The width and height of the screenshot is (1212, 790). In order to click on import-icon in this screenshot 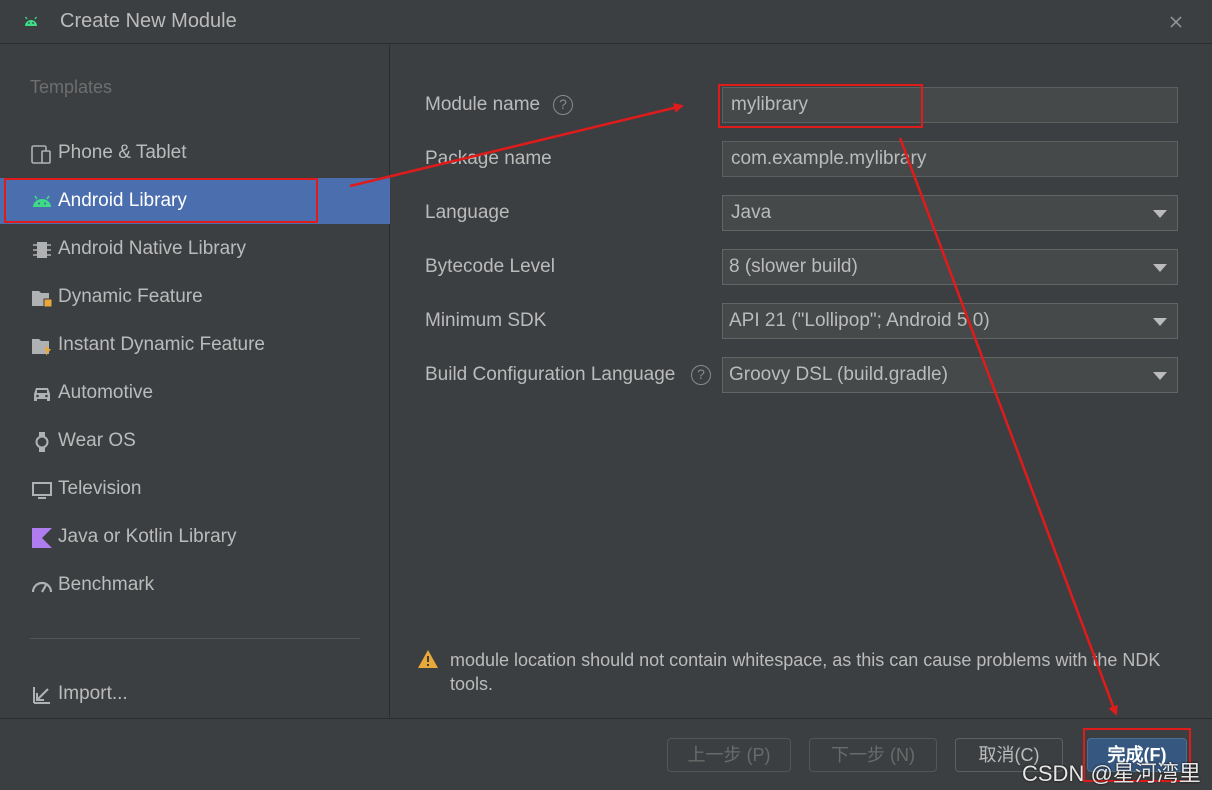, I will do `click(41, 695)`.